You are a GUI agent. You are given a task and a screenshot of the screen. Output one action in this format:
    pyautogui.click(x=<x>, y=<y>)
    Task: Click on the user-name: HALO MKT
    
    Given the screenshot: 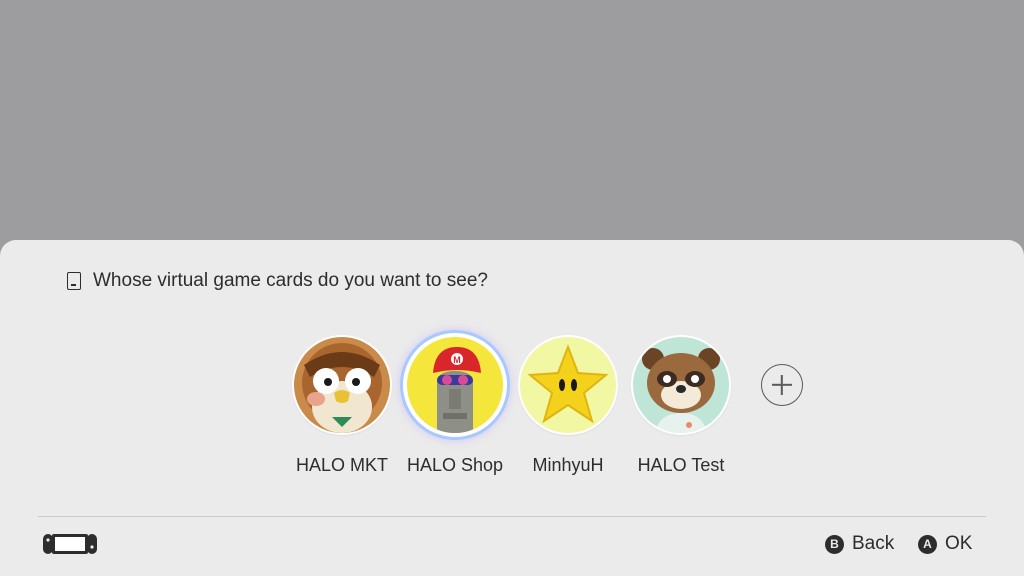 What is the action you would take?
    pyautogui.click(x=341, y=465)
    